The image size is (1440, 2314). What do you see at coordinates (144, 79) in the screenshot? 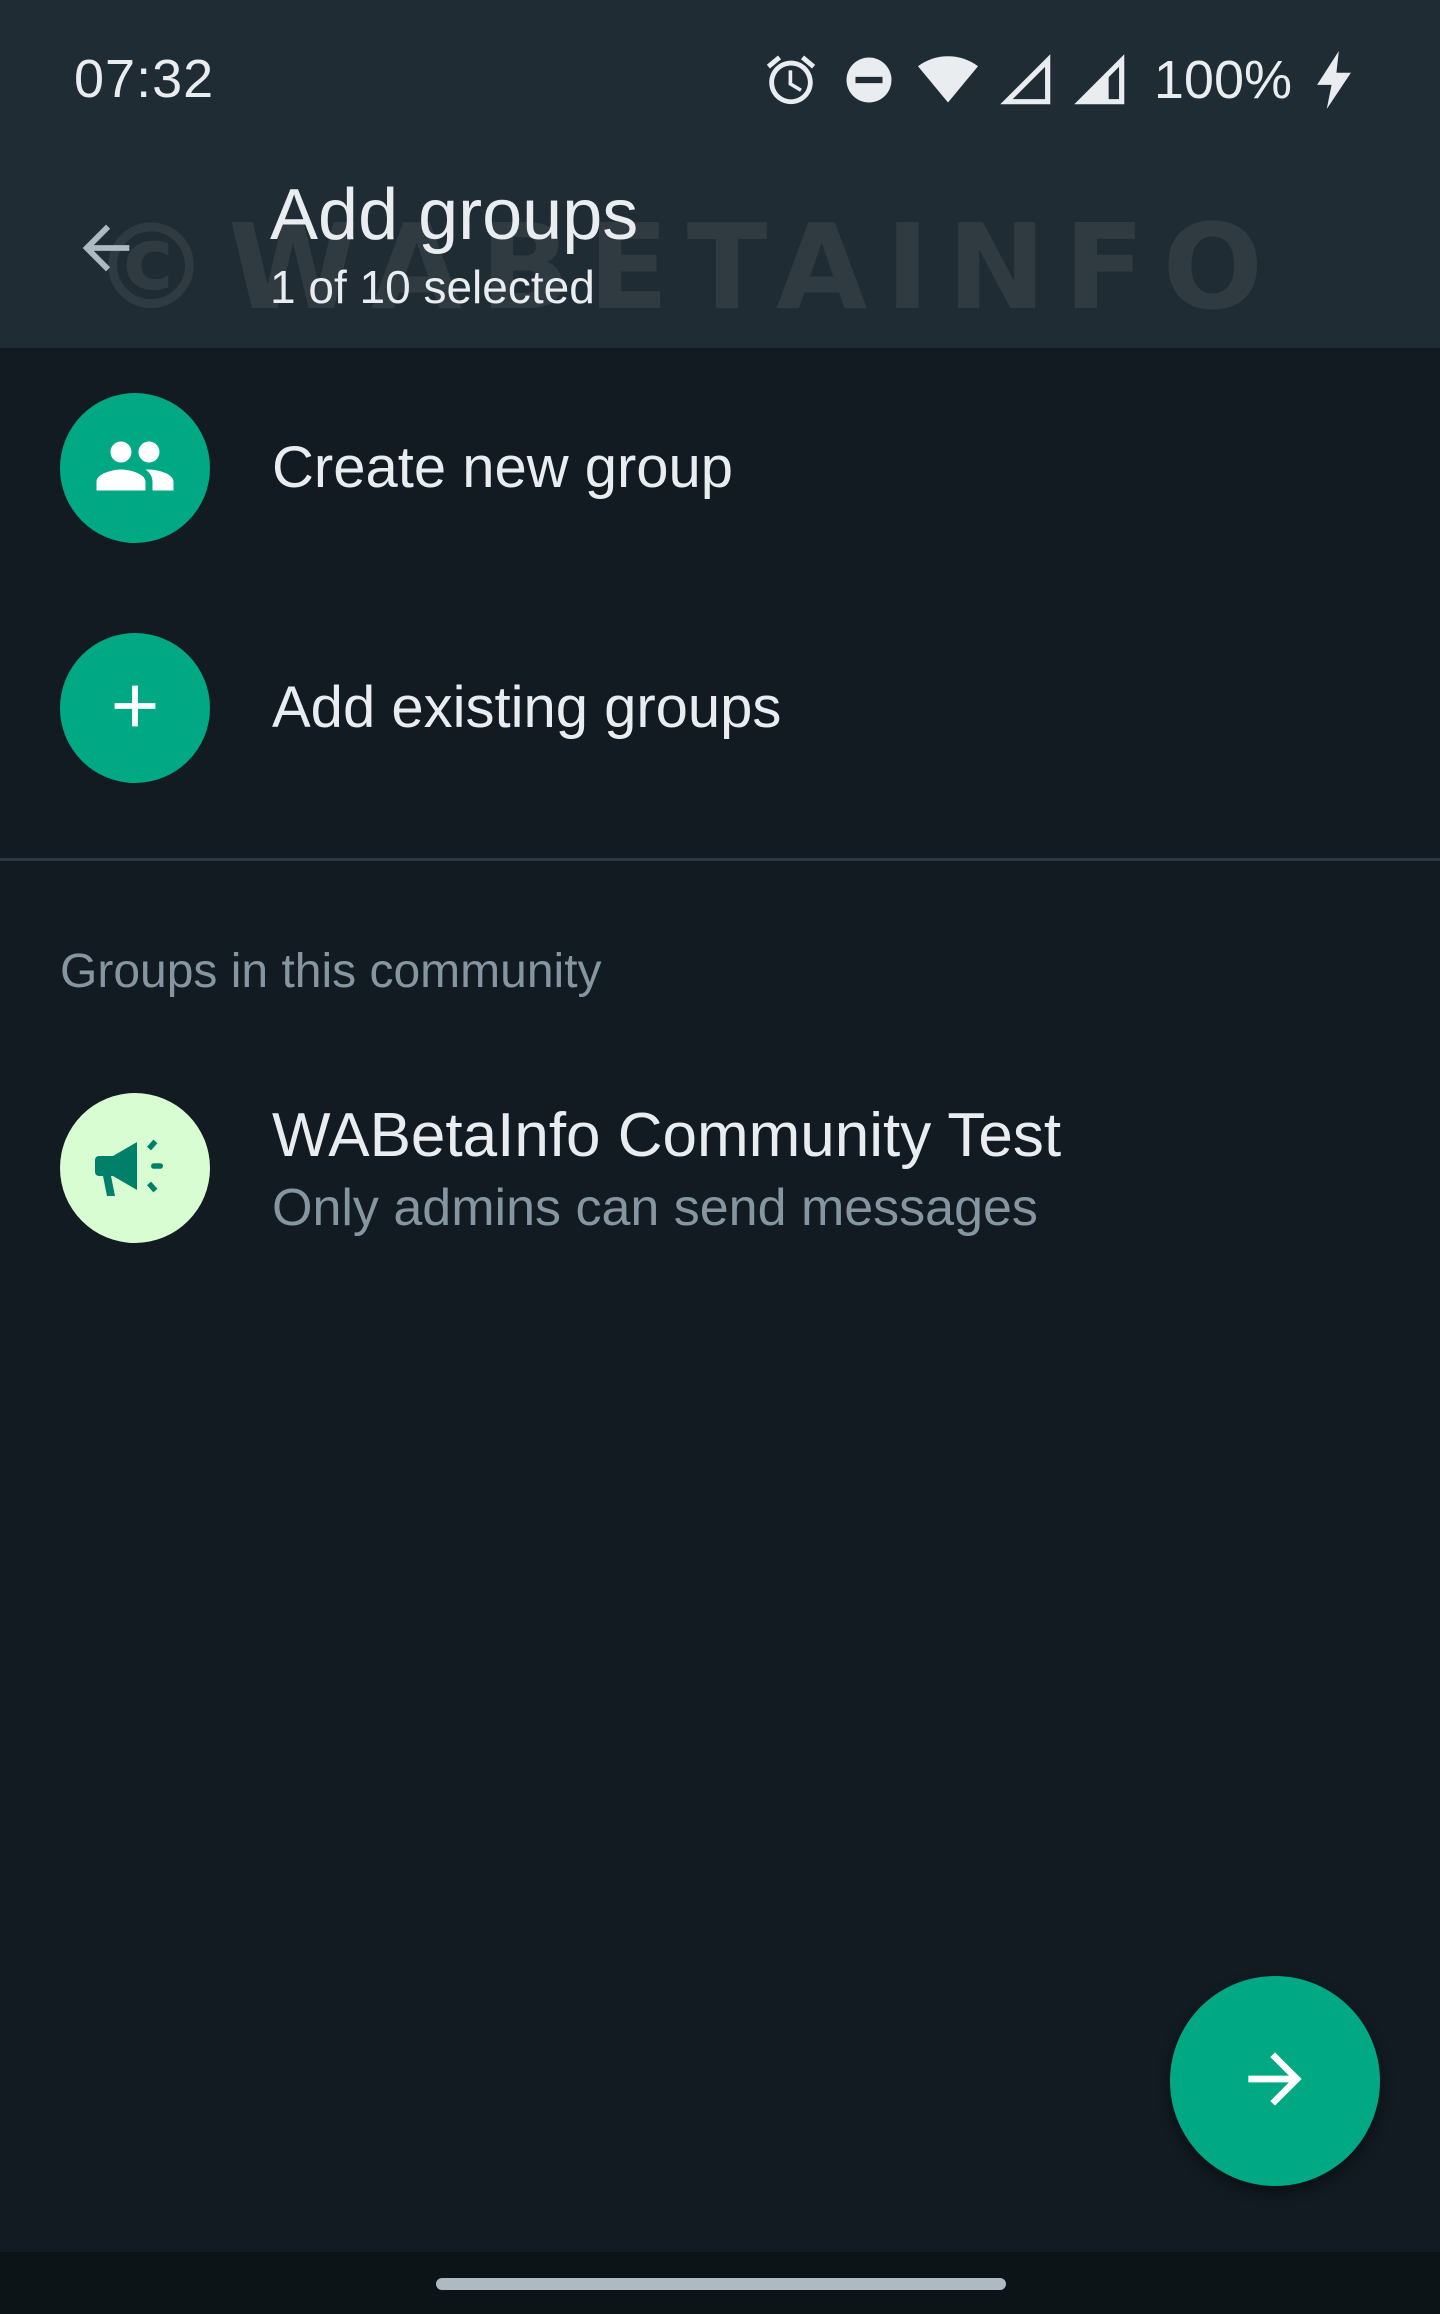
I see `status-time: 07:32` at bounding box center [144, 79].